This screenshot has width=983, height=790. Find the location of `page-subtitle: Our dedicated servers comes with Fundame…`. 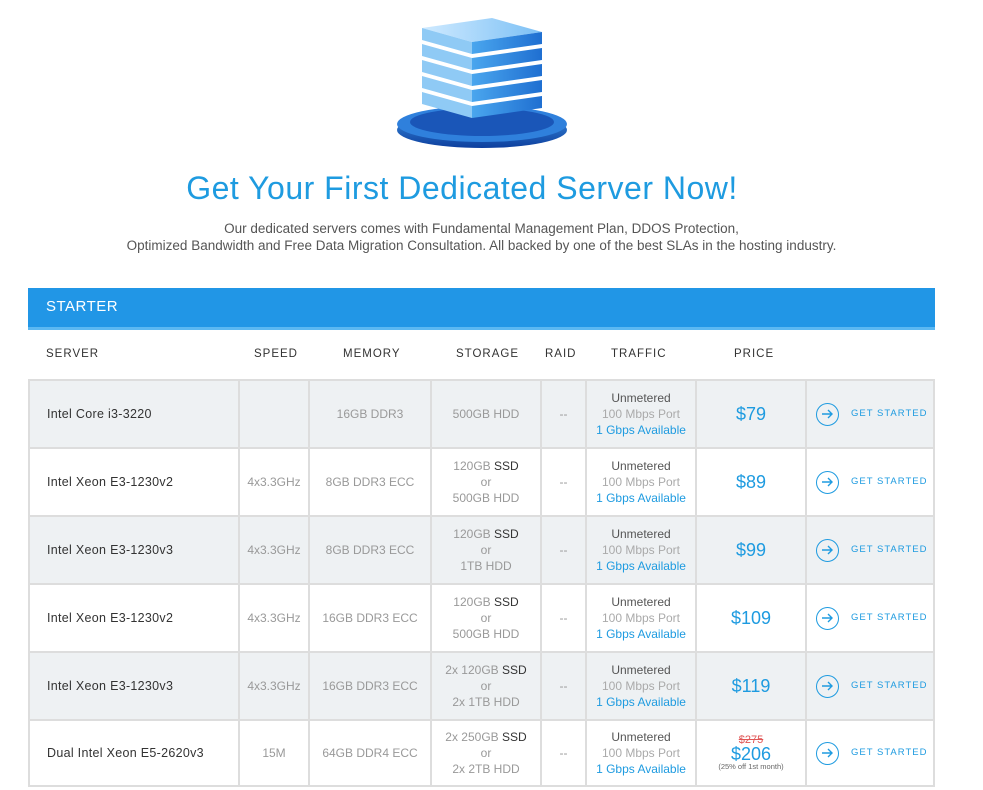

page-subtitle: Our dedicated servers comes with Fundame… is located at coordinates (481, 237).